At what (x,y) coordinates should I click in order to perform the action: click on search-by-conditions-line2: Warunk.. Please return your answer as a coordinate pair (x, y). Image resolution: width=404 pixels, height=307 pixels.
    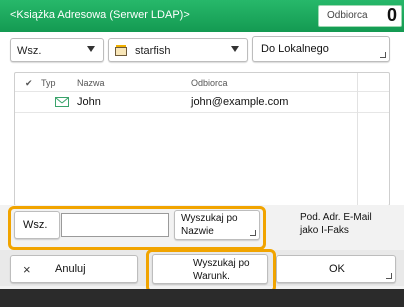
    Looking at the image, I should click on (211, 276).